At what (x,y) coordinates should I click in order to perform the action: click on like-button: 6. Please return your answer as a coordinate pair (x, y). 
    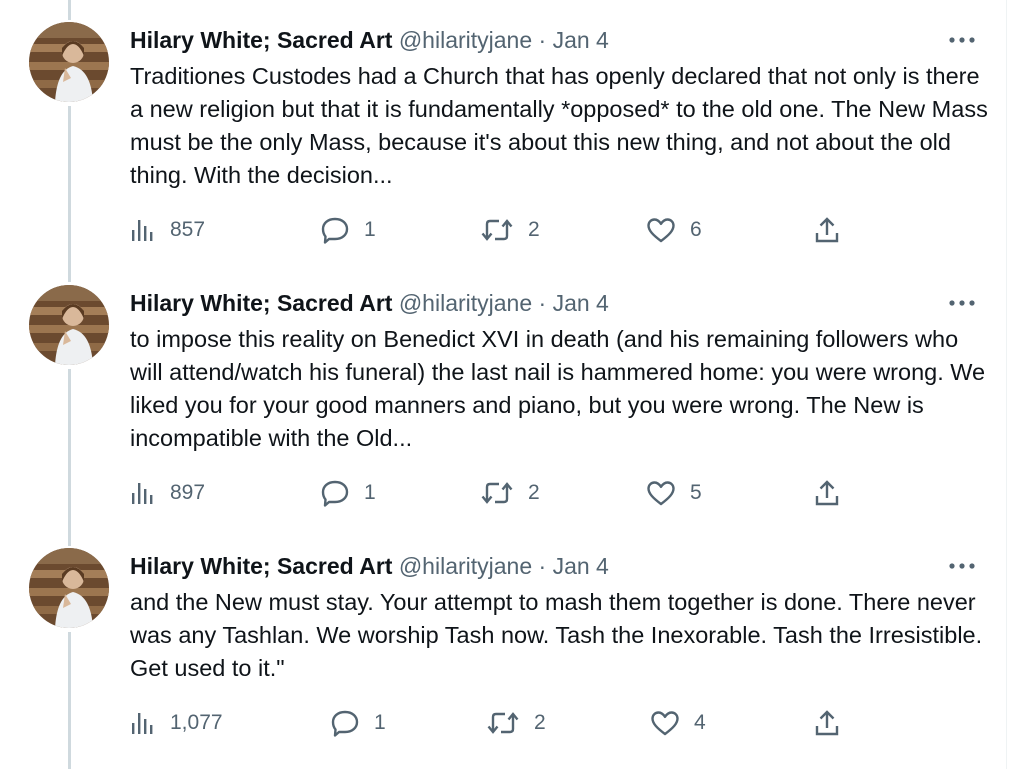
    Looking at the image, I should click on (674, 230).